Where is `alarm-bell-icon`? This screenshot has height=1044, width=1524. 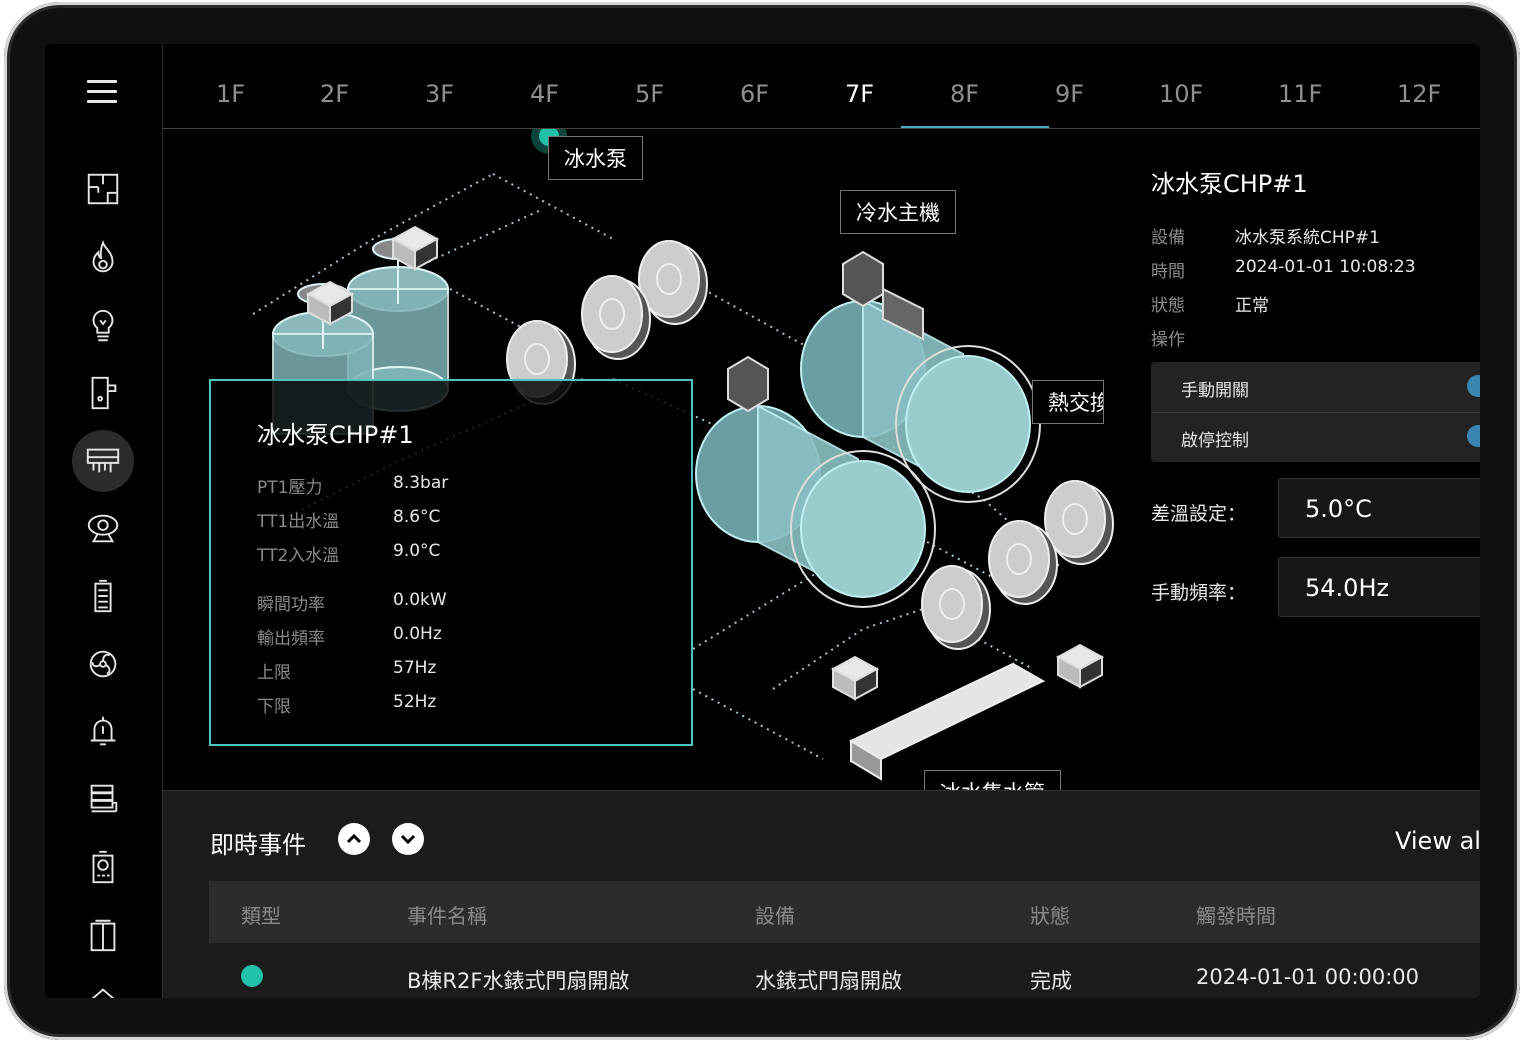
alarm-bell-icon is located at coordinates (103, 731).